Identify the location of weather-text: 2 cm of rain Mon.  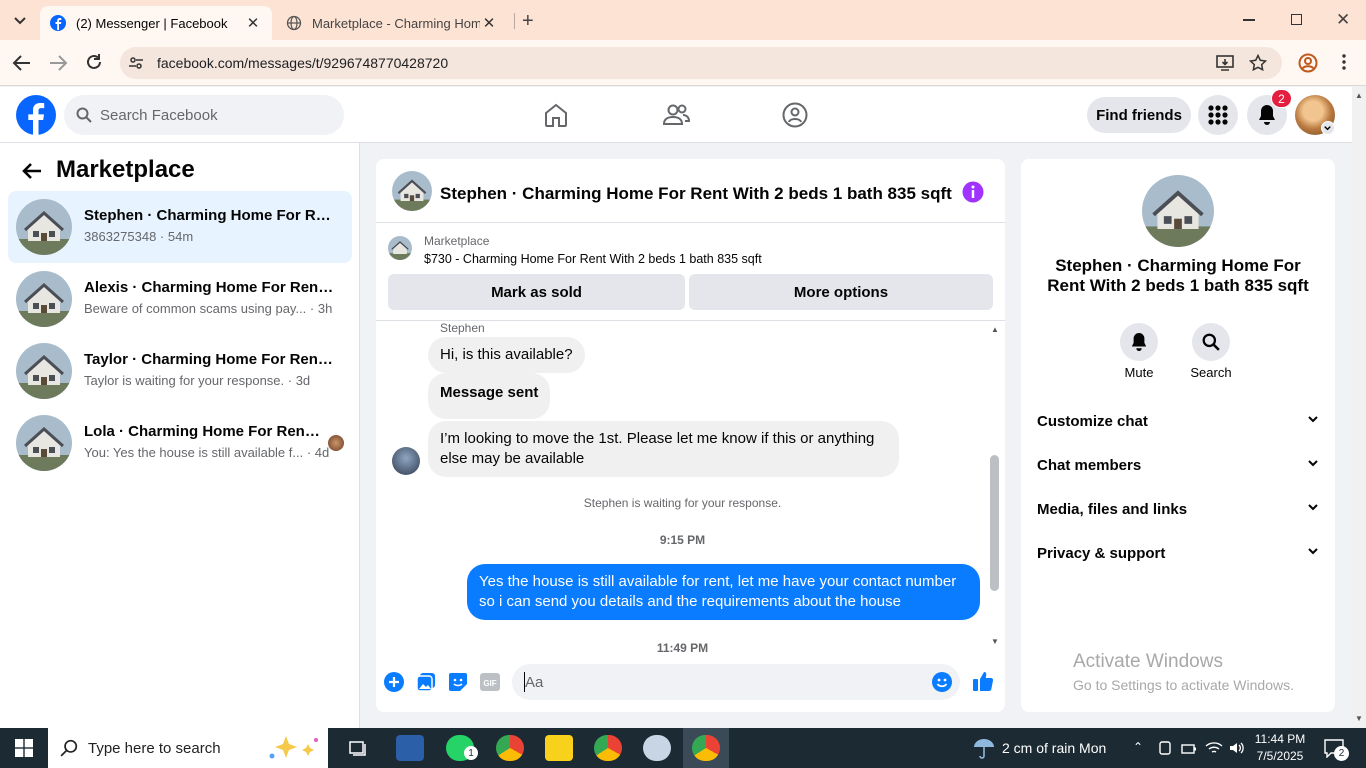
(1054, 748).